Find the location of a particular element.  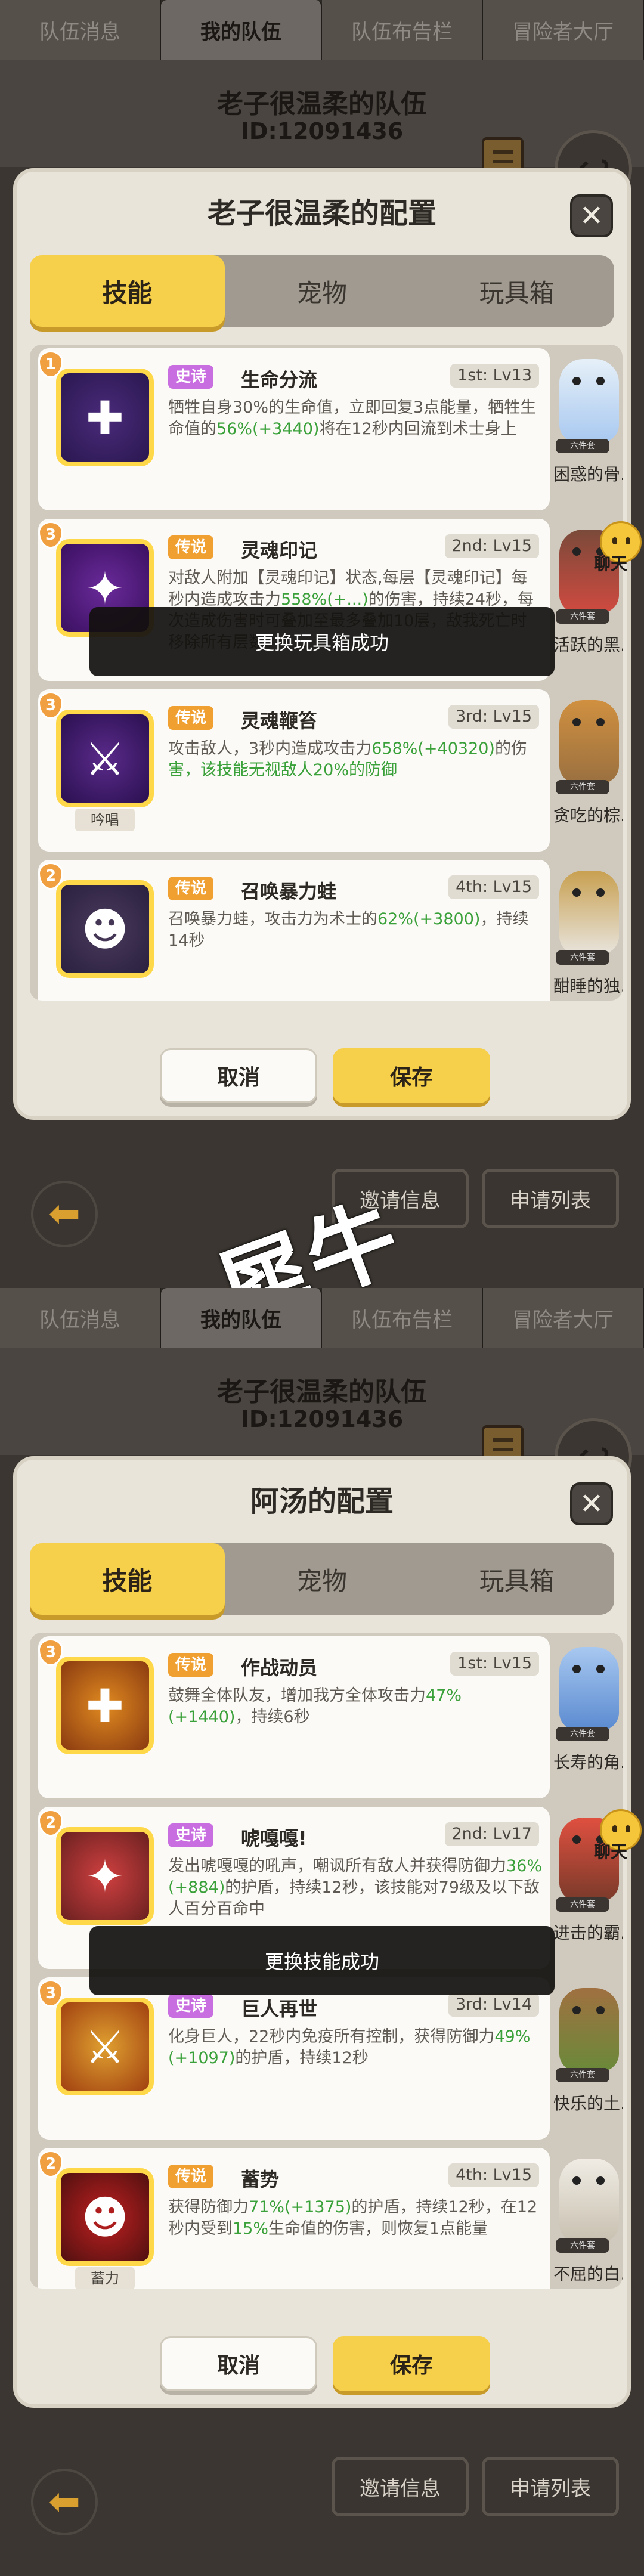

rarity-badge: 史诗 is located at coordinates (191, 377).